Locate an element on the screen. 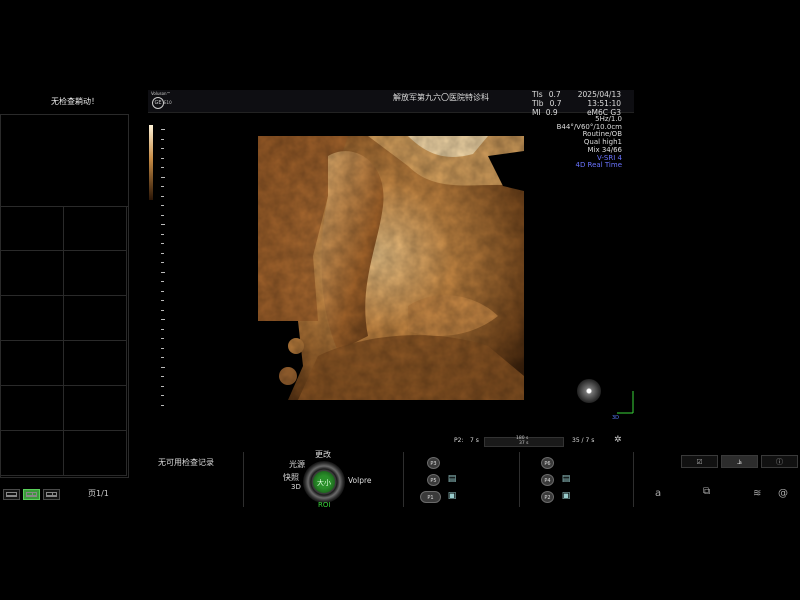 This screenshot has height=600, width=800. ge-logo: Voluson™ GE E10 is located at coordinates (166, 101).